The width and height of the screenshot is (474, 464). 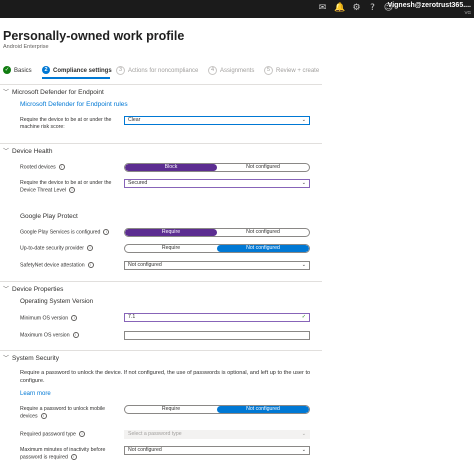 I want to click on label-text: Rooted devices, so click(x=38, y=167).